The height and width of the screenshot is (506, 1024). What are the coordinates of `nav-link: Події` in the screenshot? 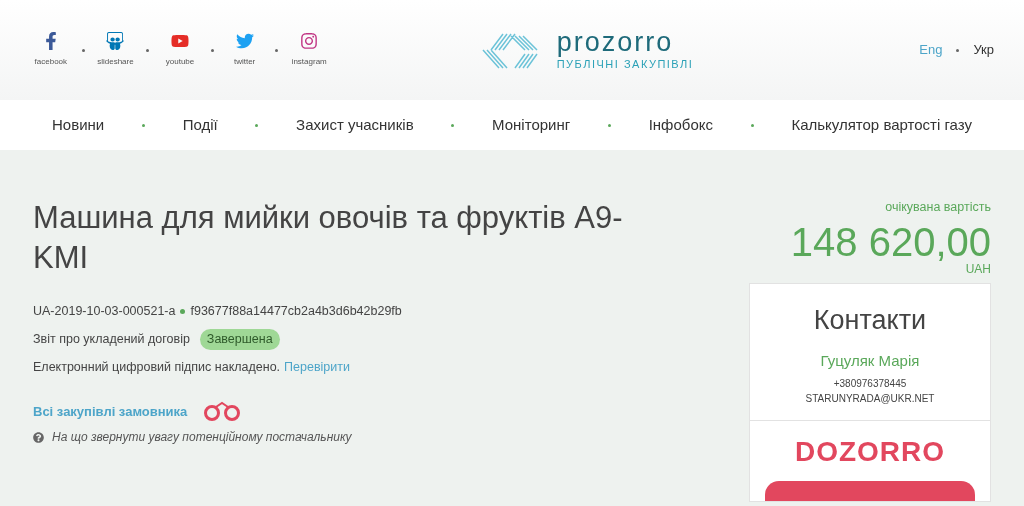 It's located at (200, 125).